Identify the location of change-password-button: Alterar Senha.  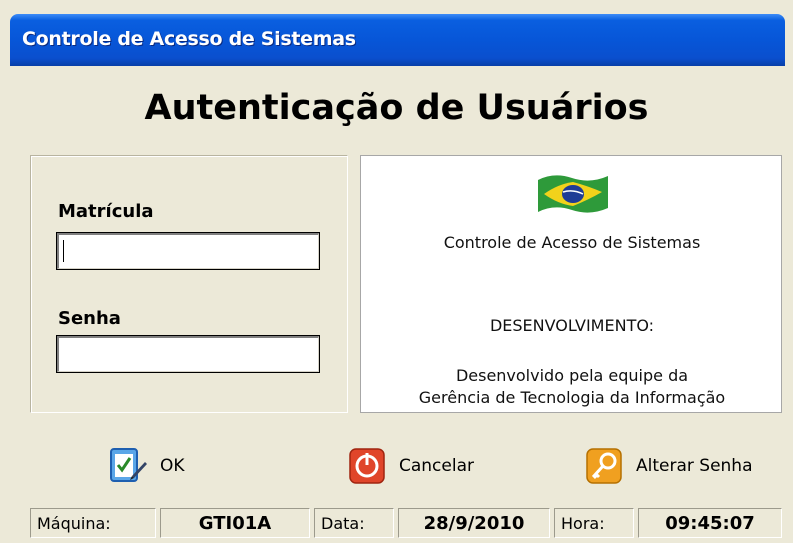
(668, 466).